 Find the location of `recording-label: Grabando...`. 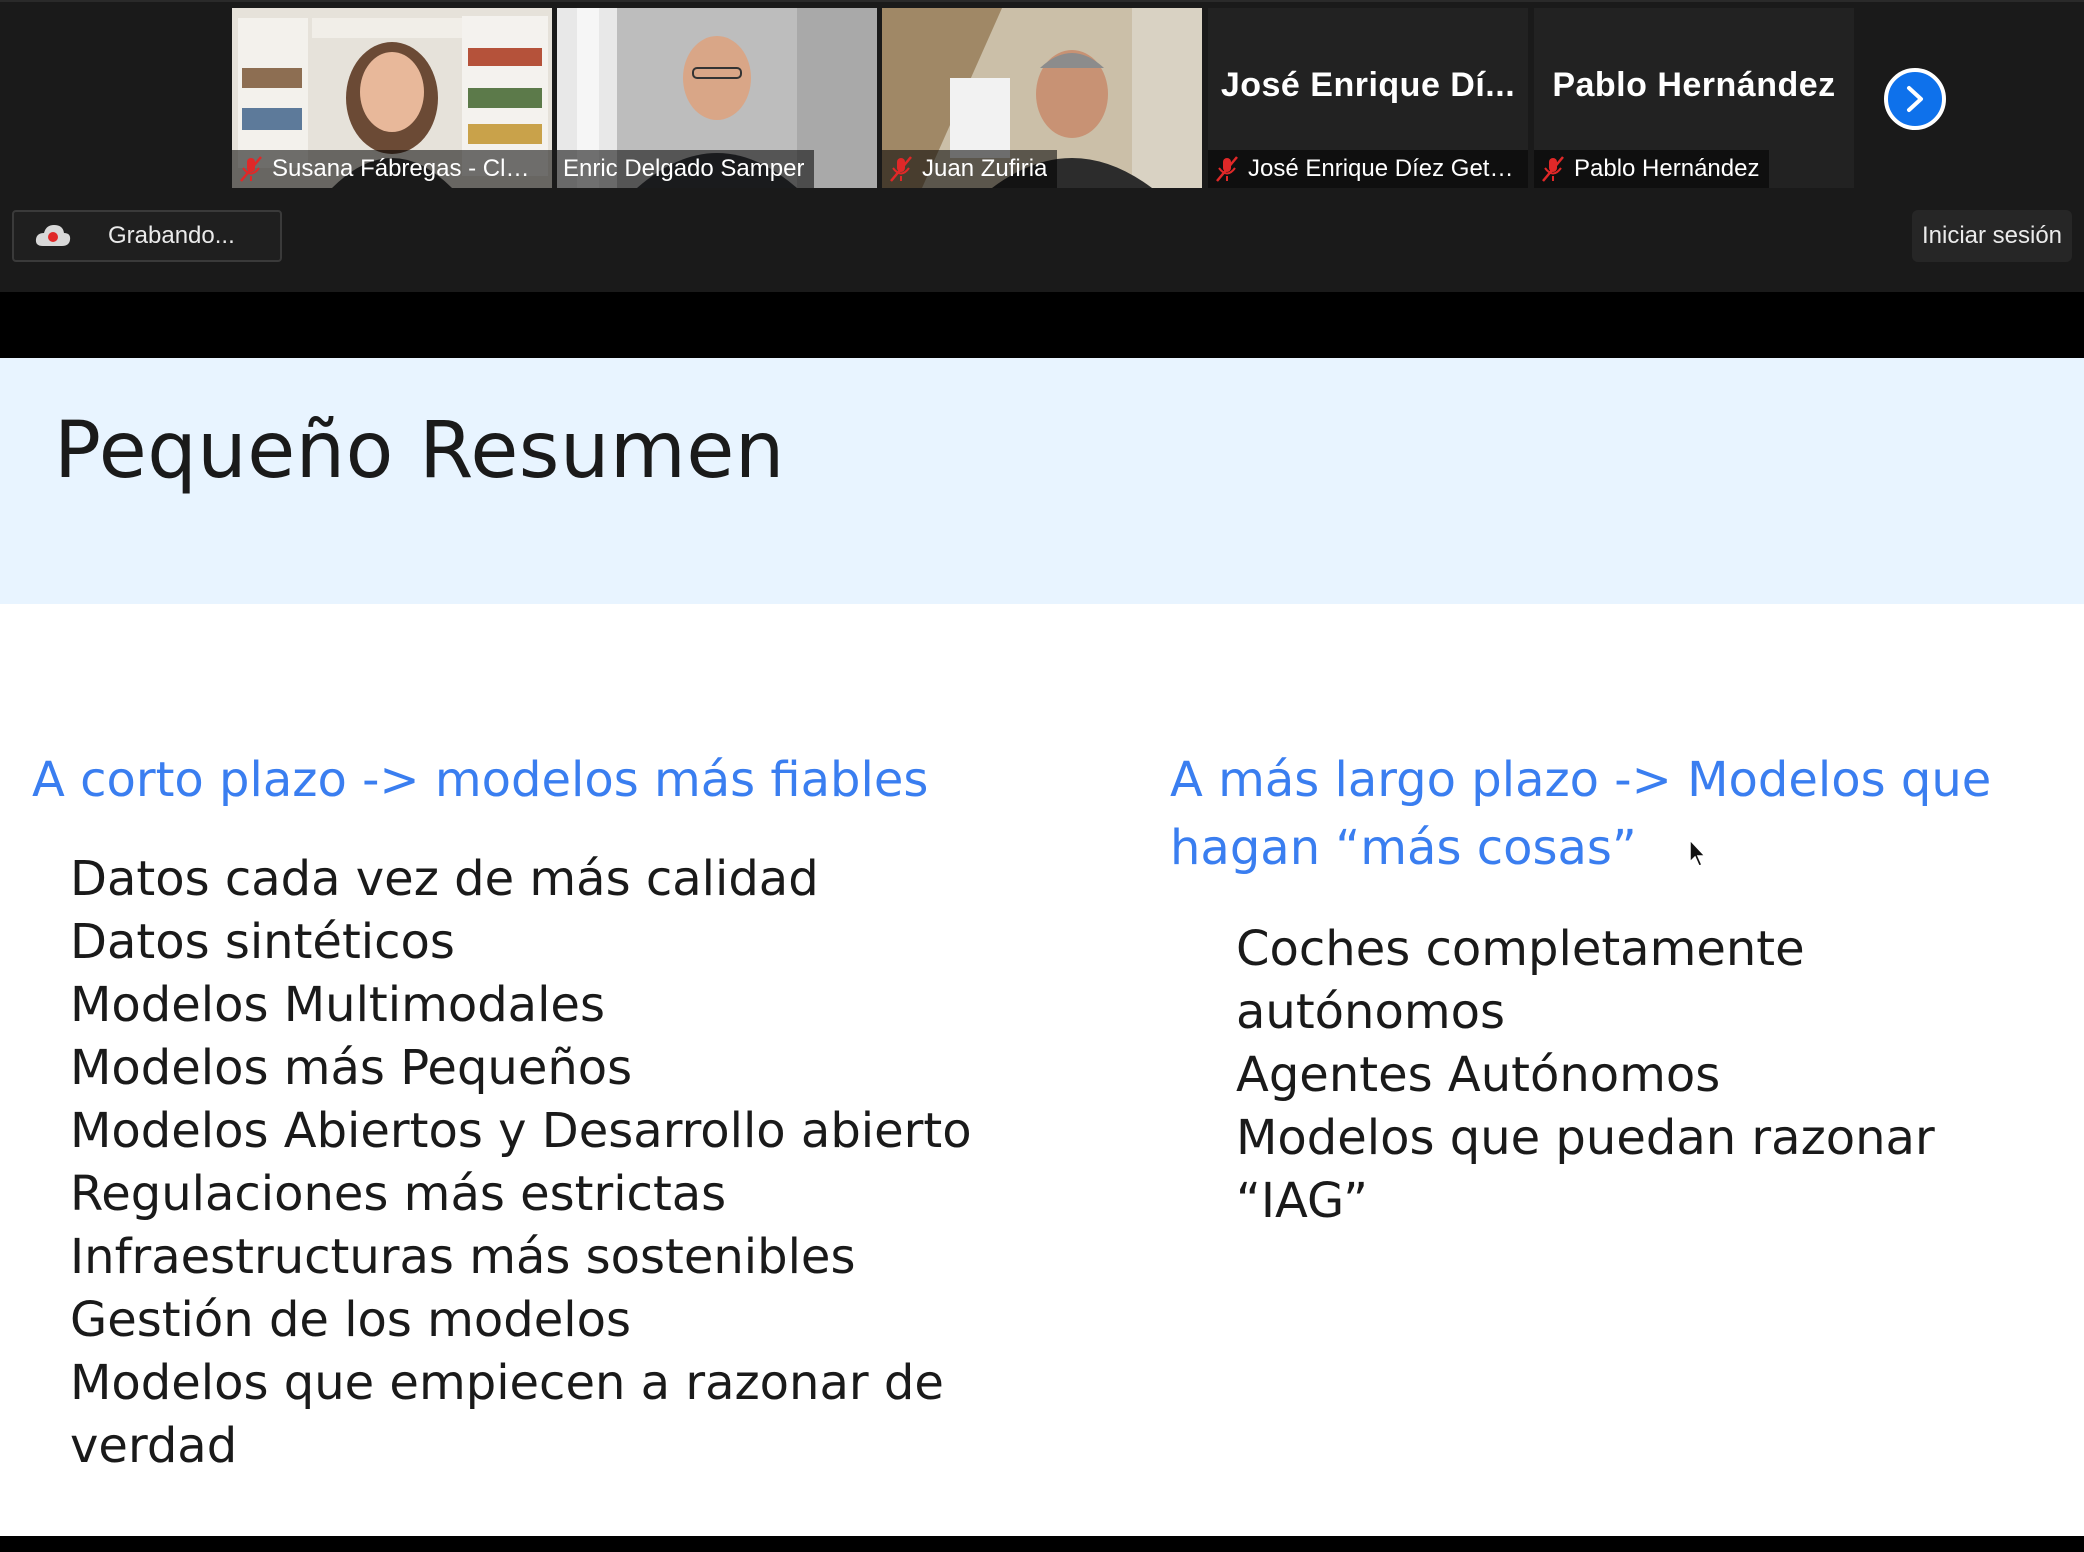

recording-label: Grabando... is located at coordinates (171, 235).